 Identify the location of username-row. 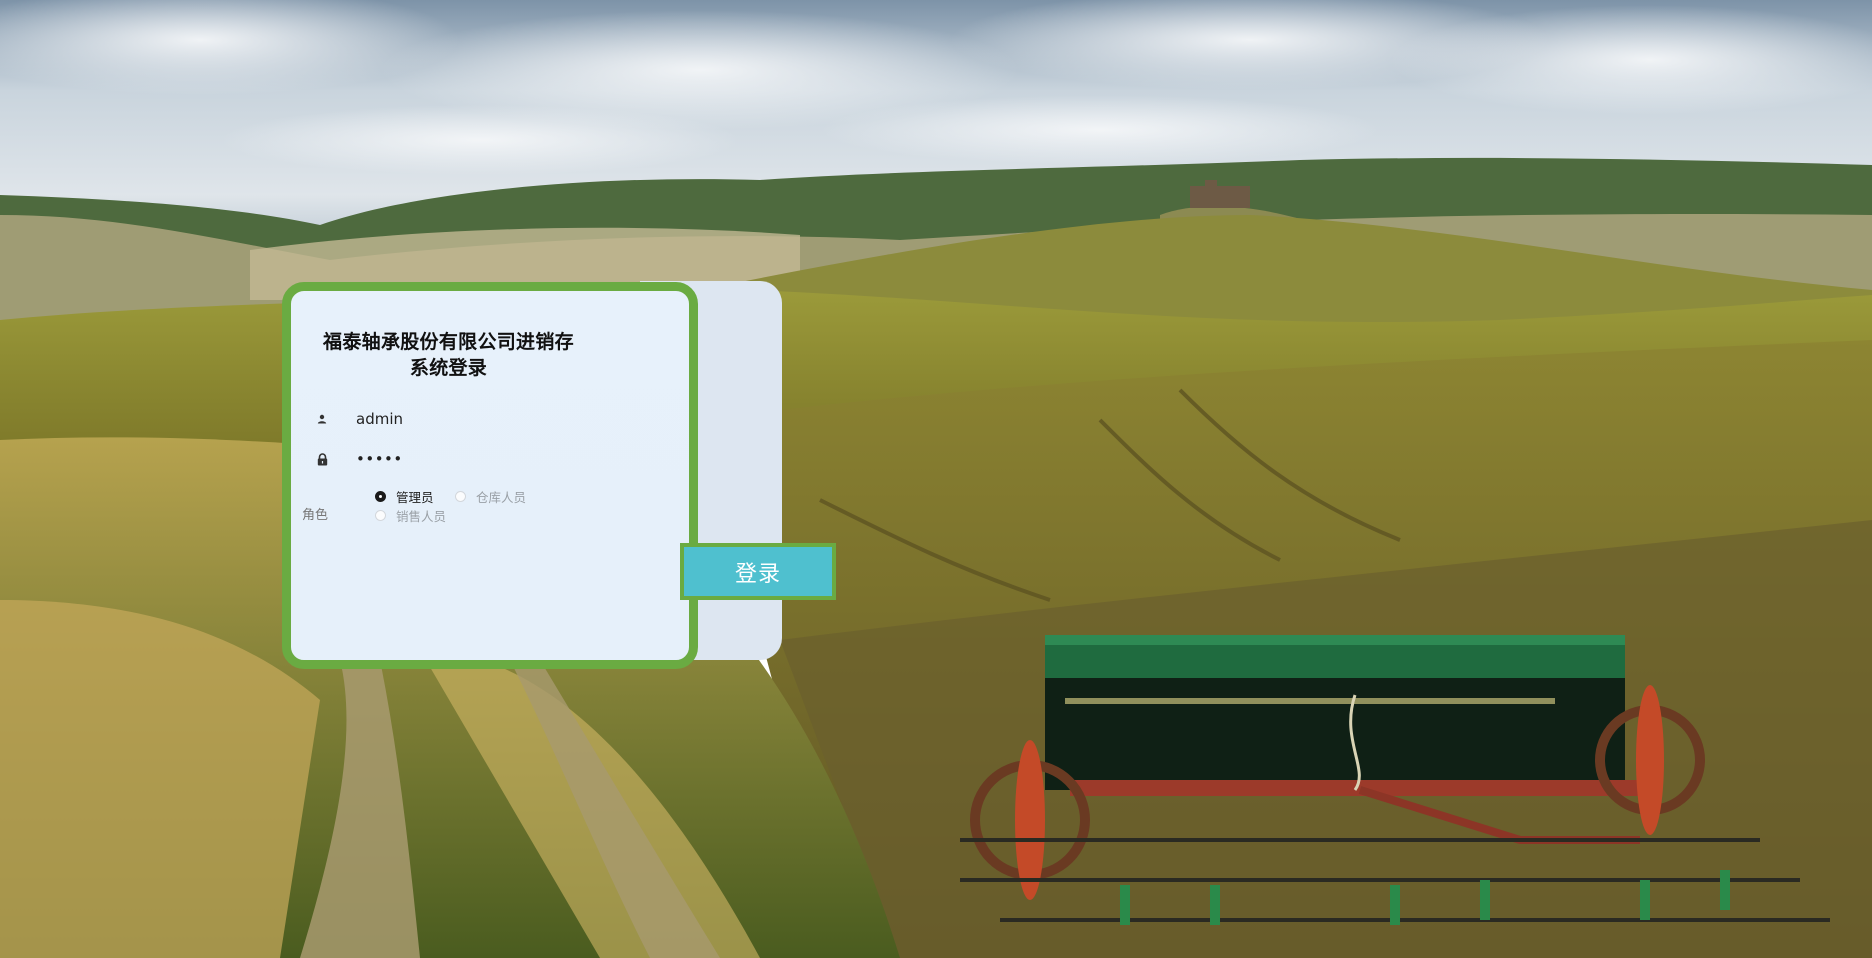
(481, 419).